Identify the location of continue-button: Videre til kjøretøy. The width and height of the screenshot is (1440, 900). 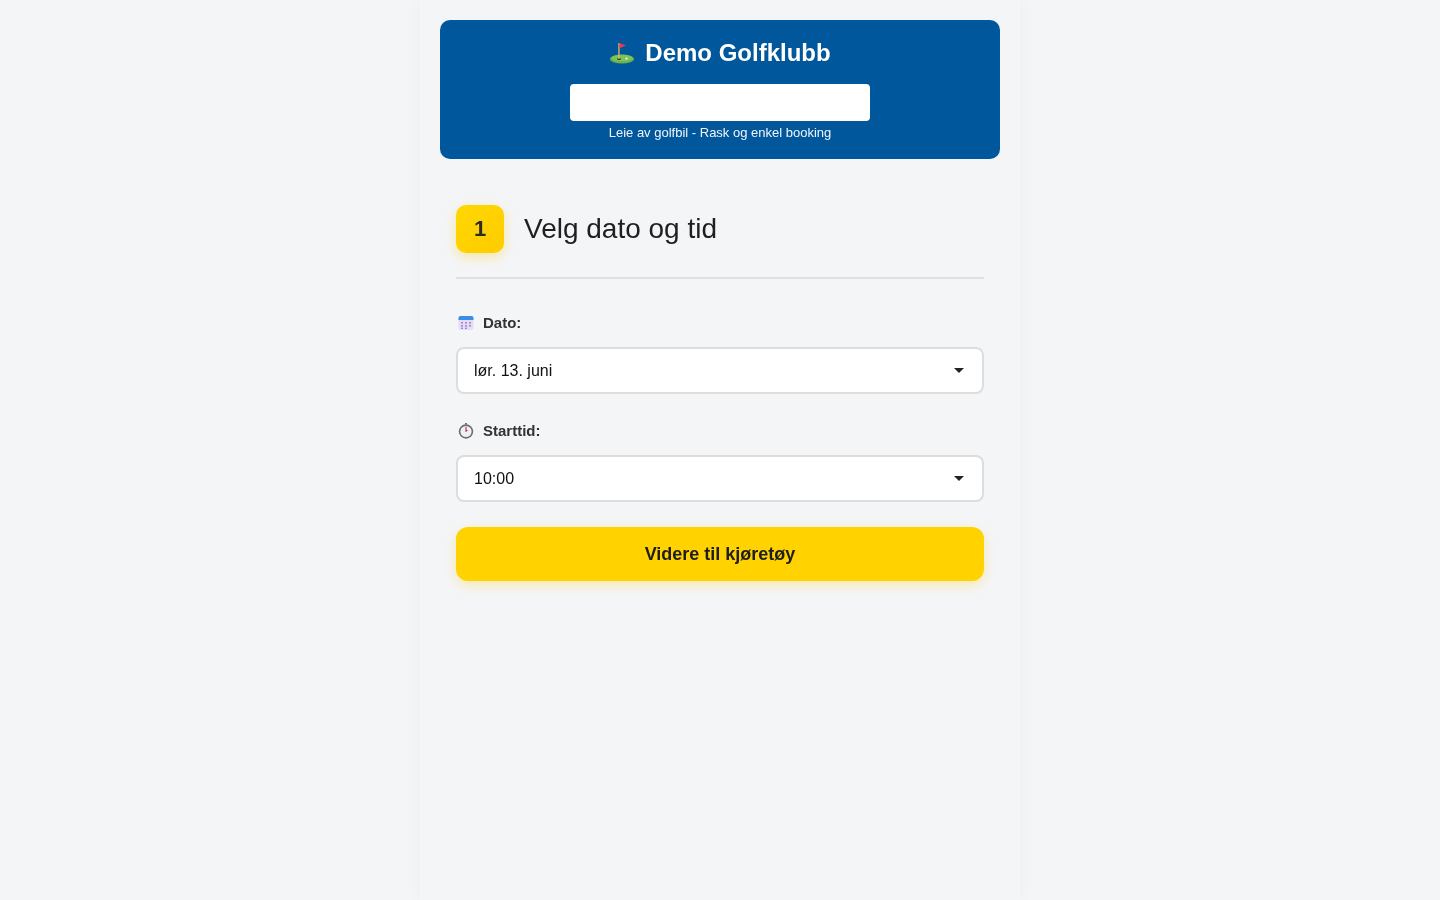
(720, 554).